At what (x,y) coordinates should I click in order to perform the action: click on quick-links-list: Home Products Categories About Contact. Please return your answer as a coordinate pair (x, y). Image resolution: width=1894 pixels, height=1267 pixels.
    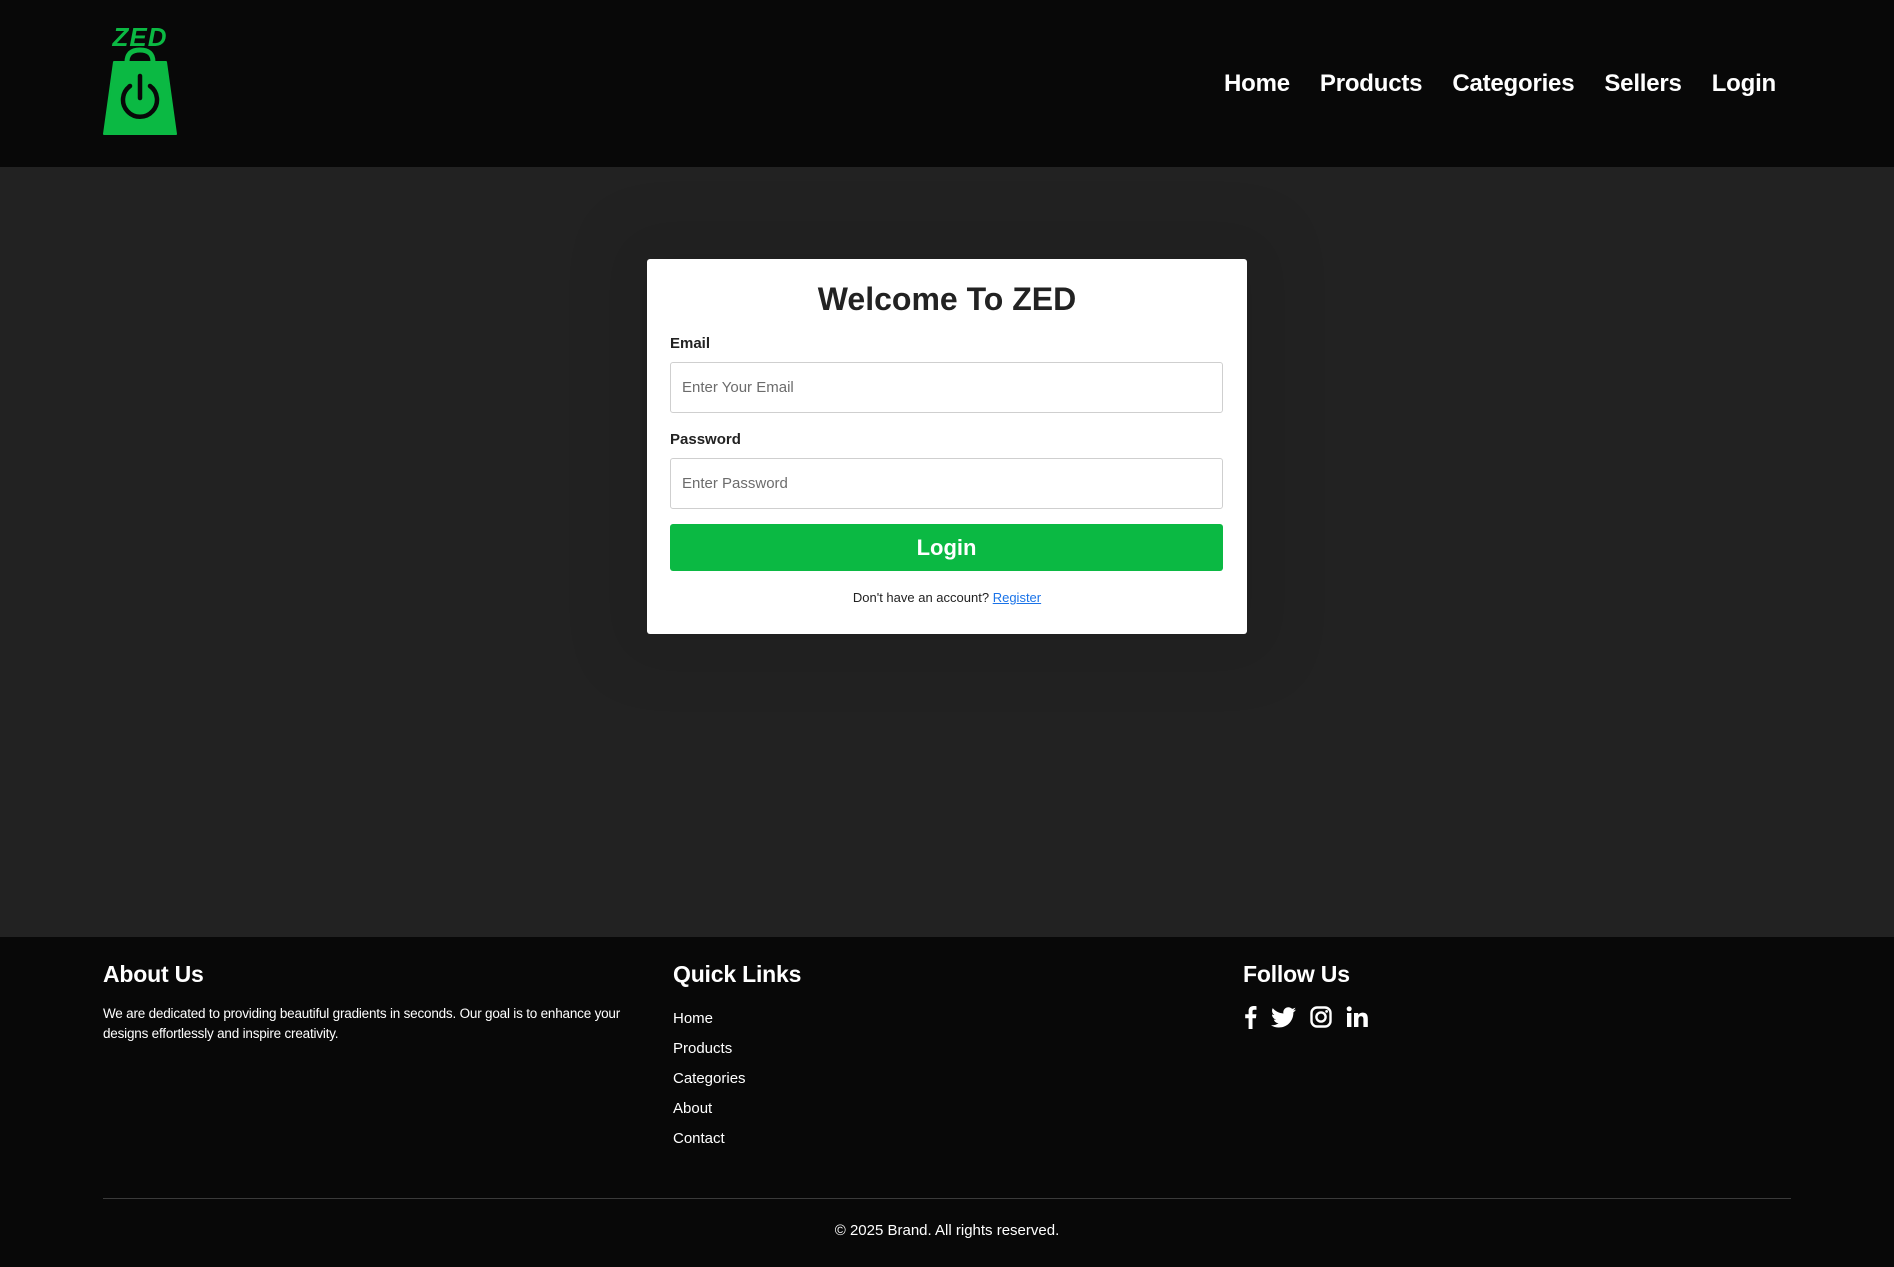
    Looking at the image, I should click on (873, 1079).